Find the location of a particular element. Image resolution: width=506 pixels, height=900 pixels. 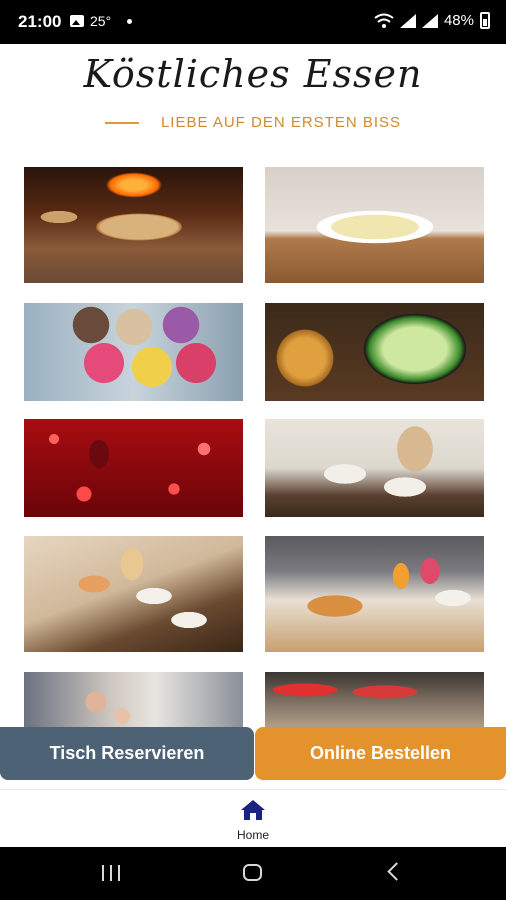

home-circle-icon is located at coordinates (252, 872).